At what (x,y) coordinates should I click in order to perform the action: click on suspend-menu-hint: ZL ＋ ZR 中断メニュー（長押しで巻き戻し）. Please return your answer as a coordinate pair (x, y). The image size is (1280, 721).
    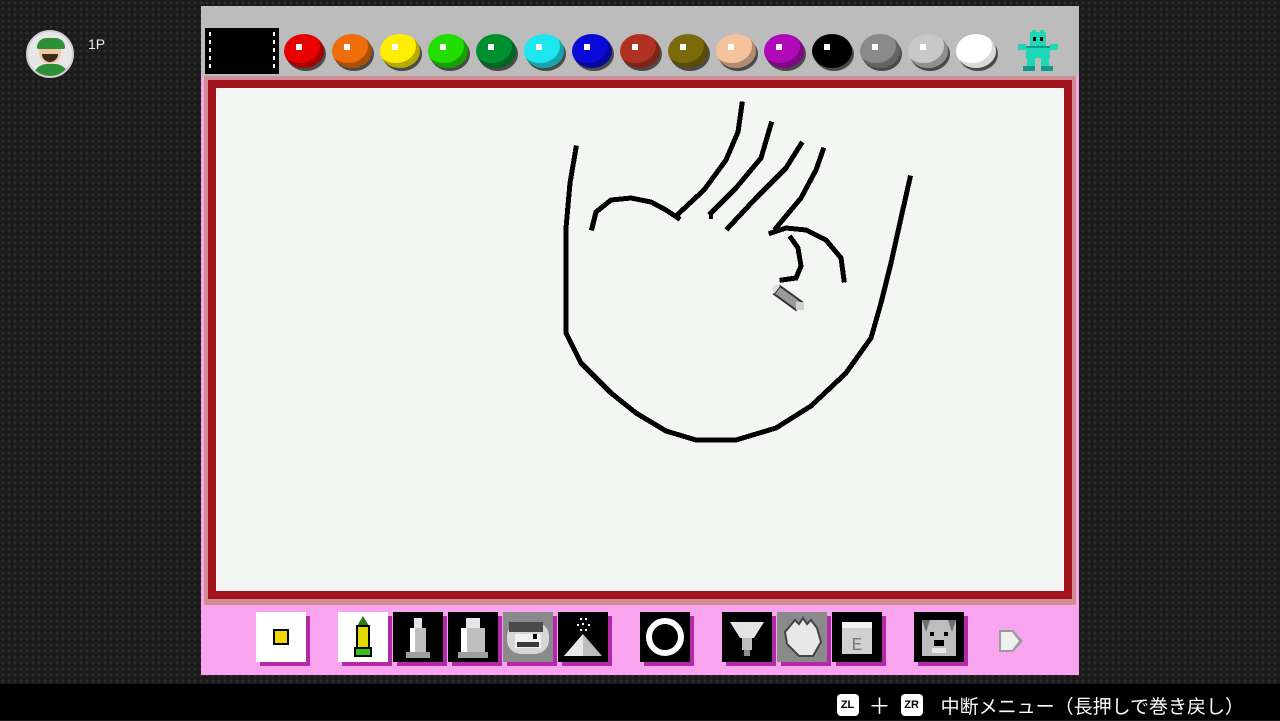
    Looking at the image, I should click on (1040, 705).